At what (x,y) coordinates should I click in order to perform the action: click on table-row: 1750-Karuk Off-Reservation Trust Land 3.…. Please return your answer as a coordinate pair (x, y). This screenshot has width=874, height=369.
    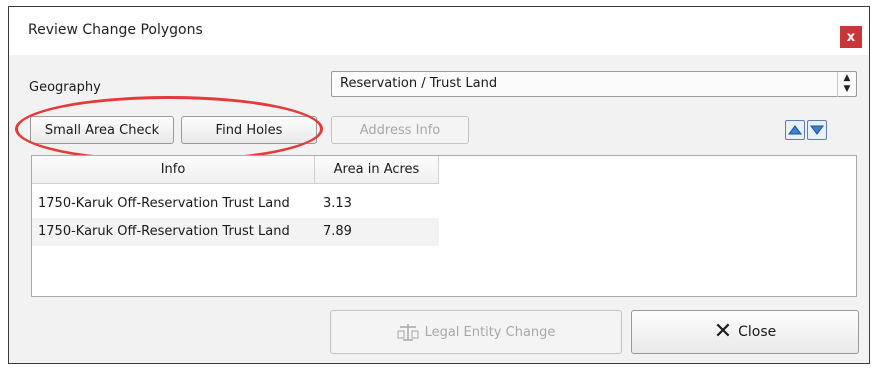
    Looking at the image, I should click on (235, 204).